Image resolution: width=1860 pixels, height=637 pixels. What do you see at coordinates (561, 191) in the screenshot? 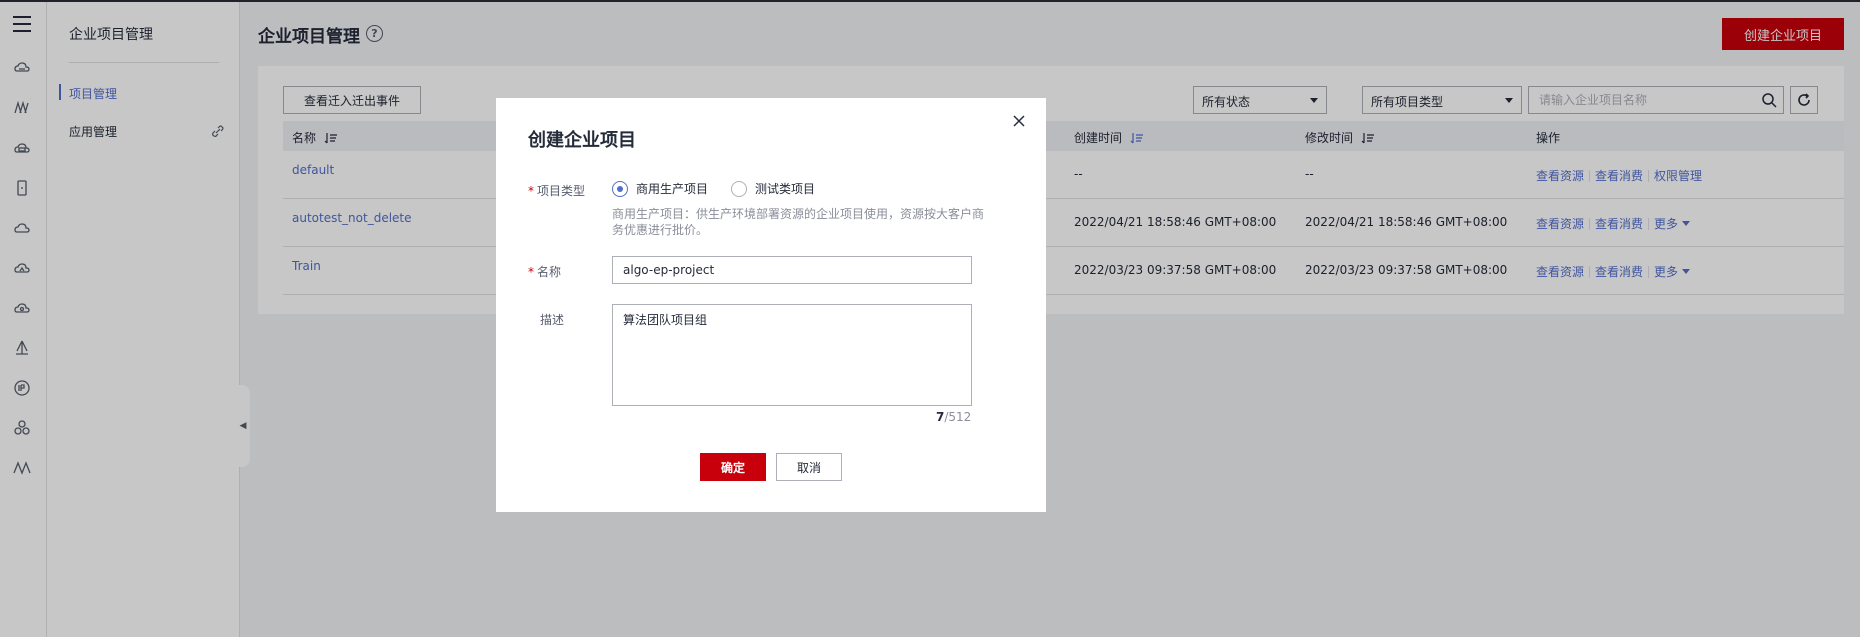
I see `project-type-label-text: 项目类型` at bounding box center [561, 191].